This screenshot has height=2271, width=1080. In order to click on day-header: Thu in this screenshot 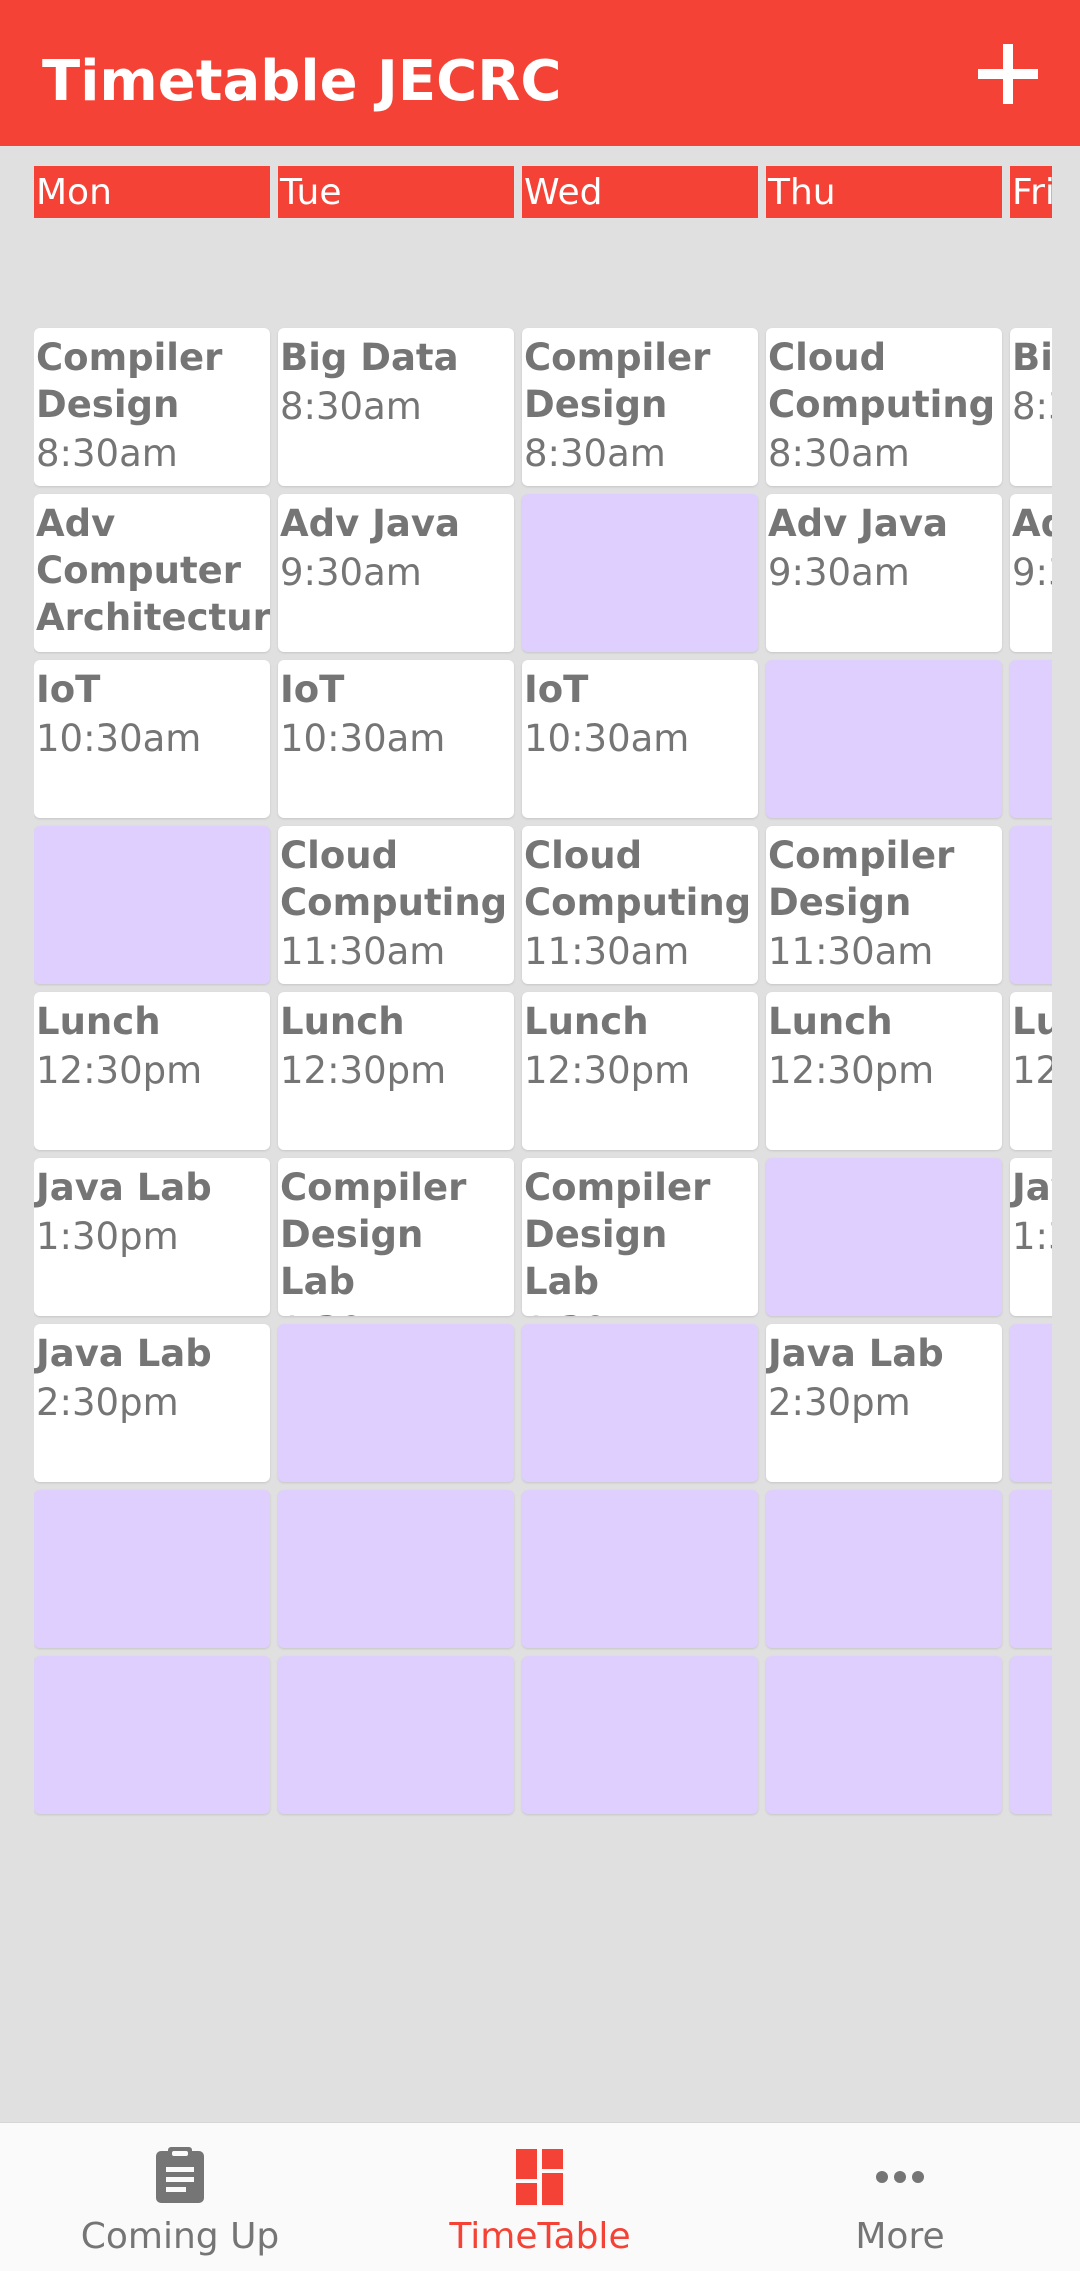, I will do `click(884, 192)`.